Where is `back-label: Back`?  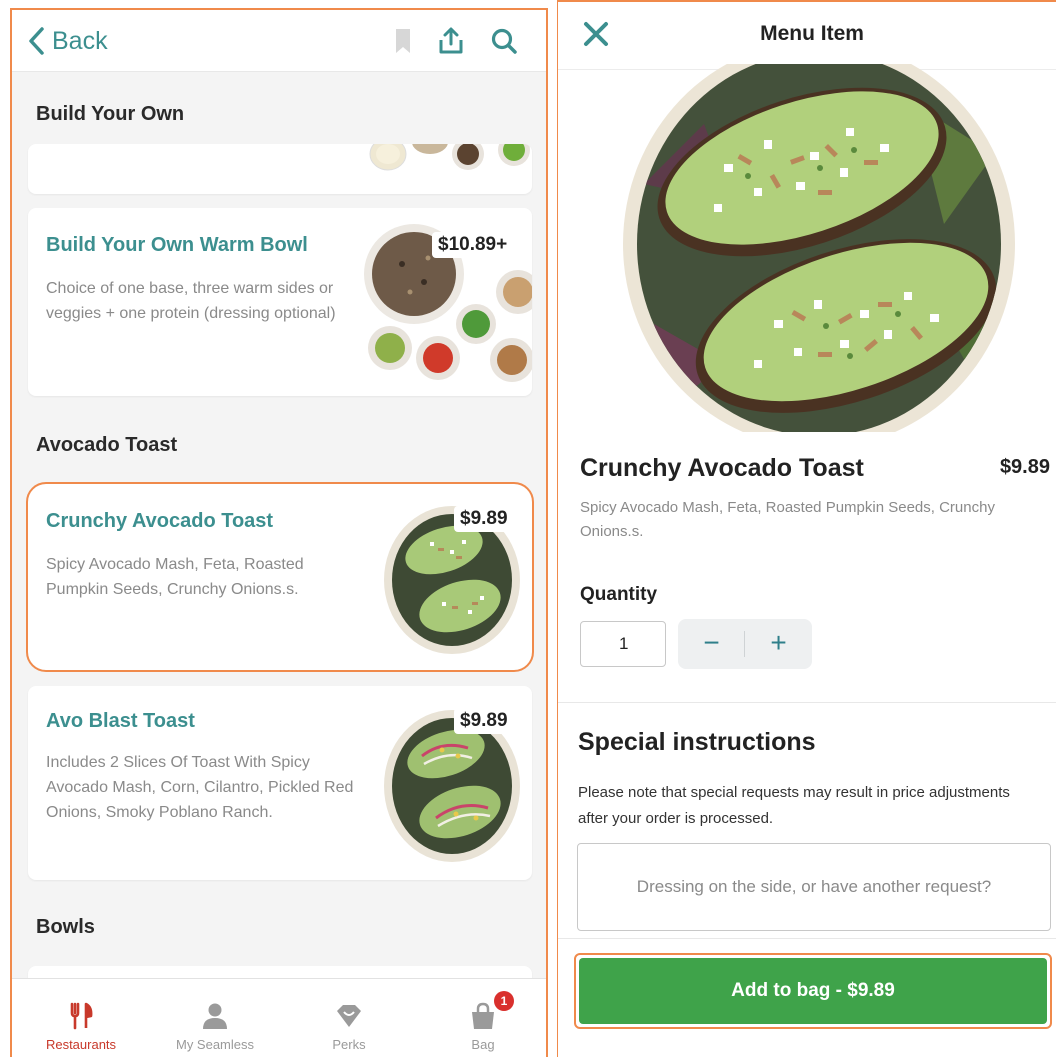
back-label: Back is located at coordinates (80, 40).